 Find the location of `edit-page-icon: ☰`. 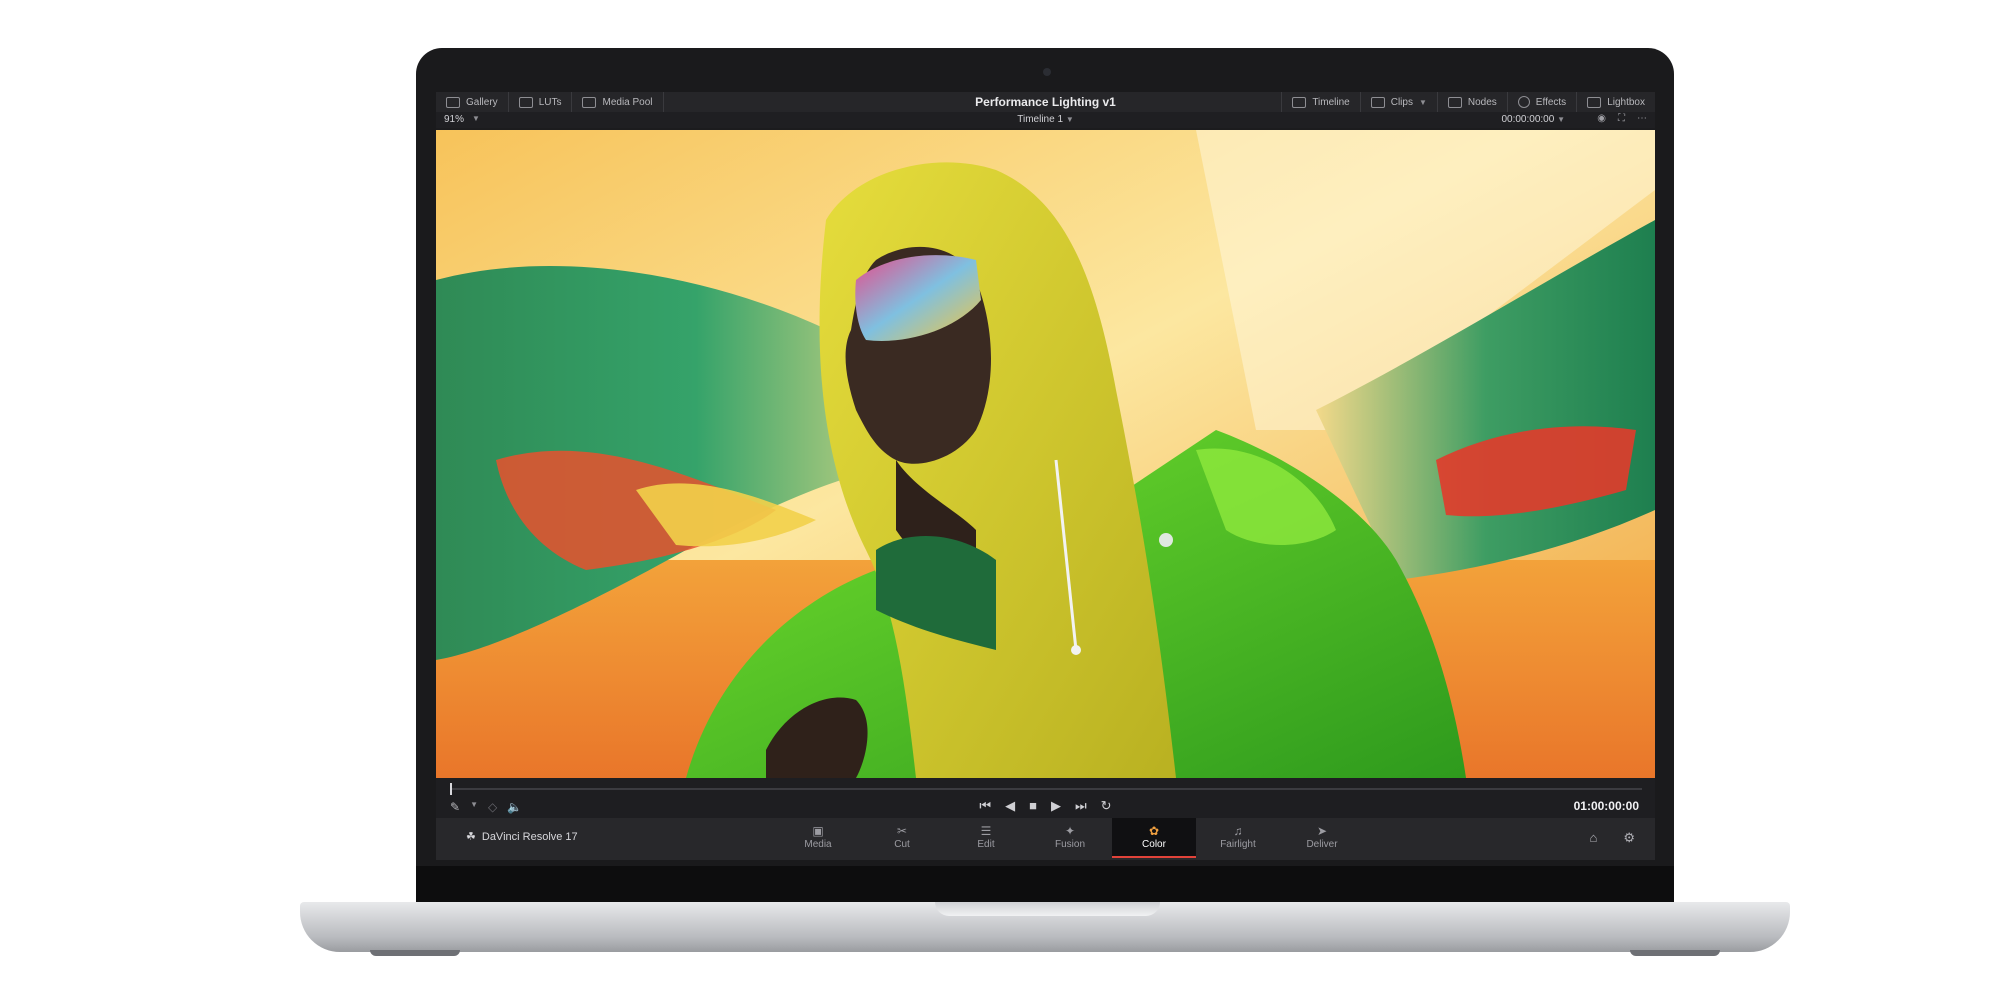

edit-page-icon: ☰ is located at coordinates (986, 830).